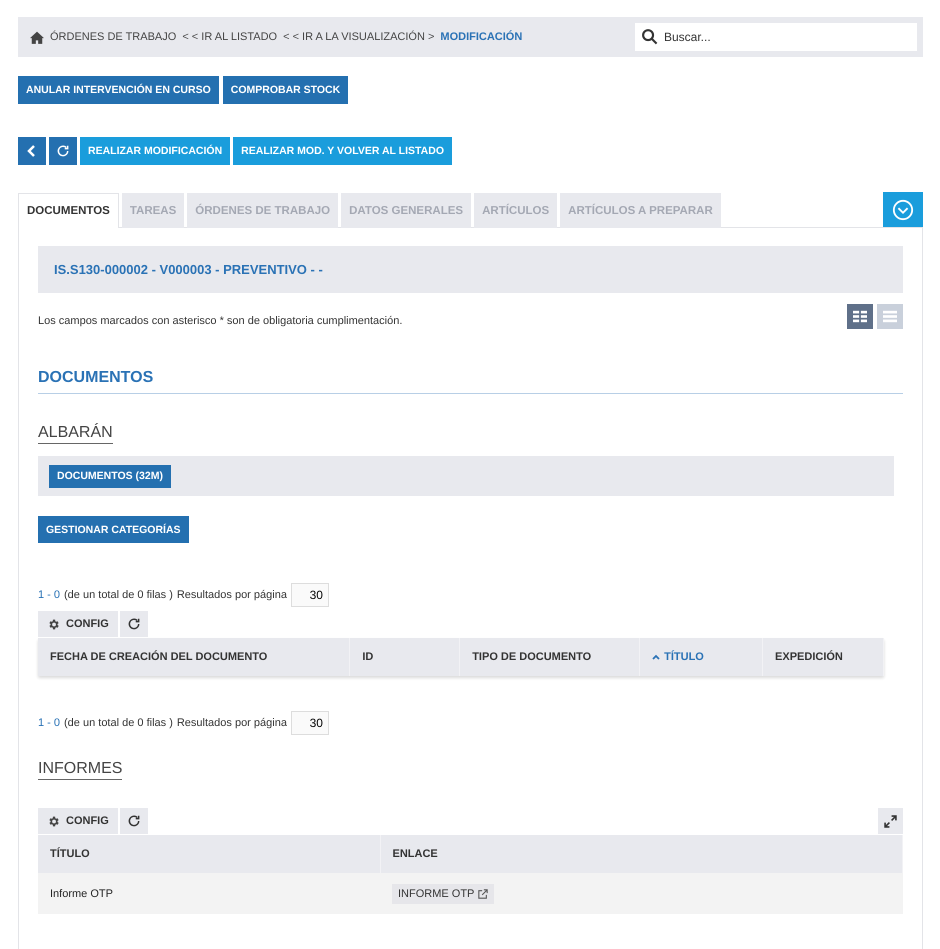 This screenshot has width=940, height=949. I want to click on table-cell: Informe OTP, so click(209, 893).